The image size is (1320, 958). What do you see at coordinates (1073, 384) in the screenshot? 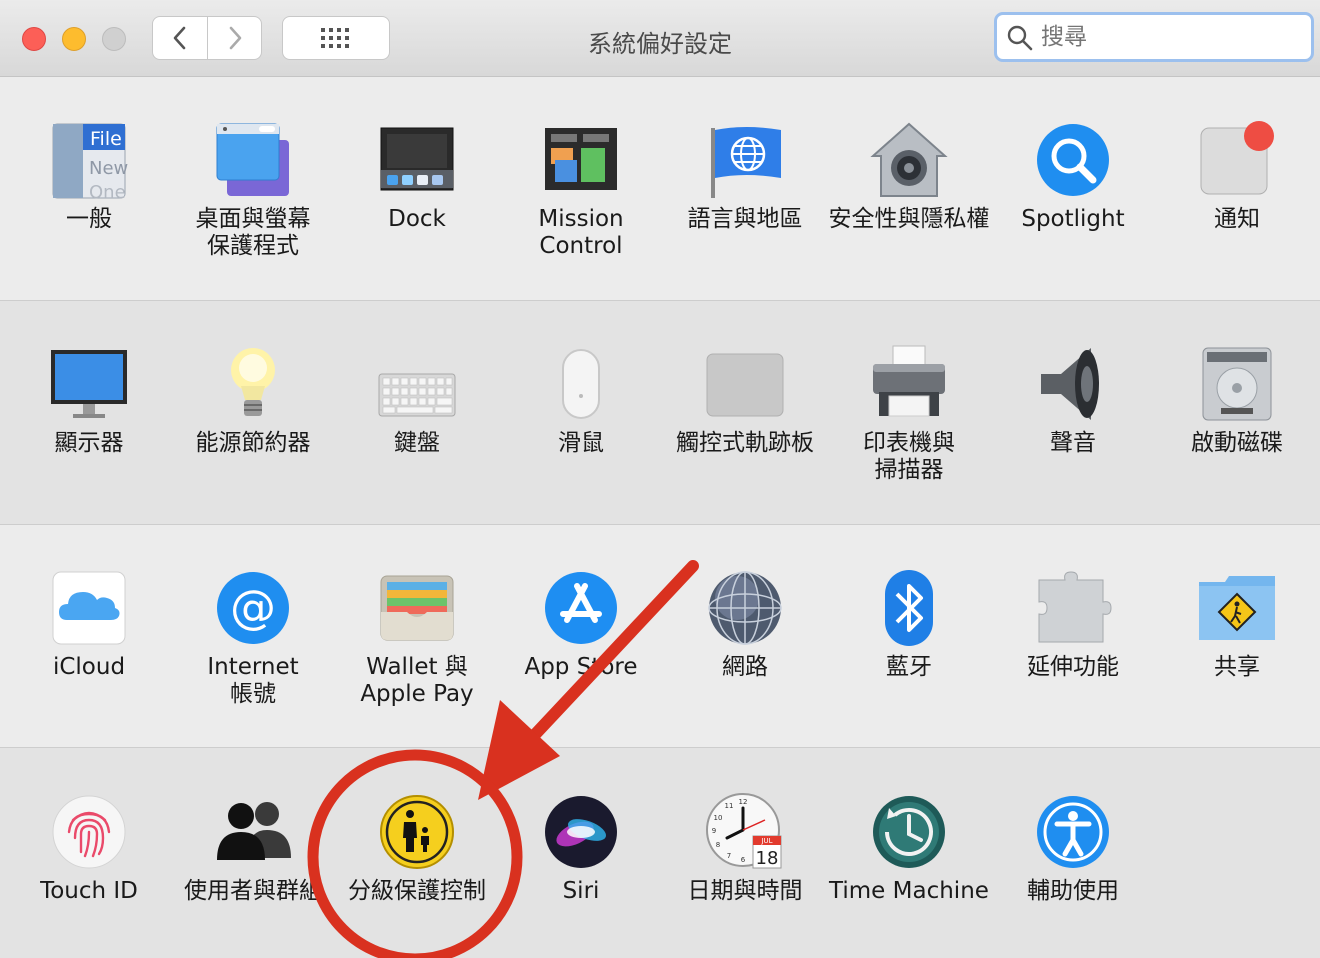
I see `sound-icon` at bounding box center [1073, 384].